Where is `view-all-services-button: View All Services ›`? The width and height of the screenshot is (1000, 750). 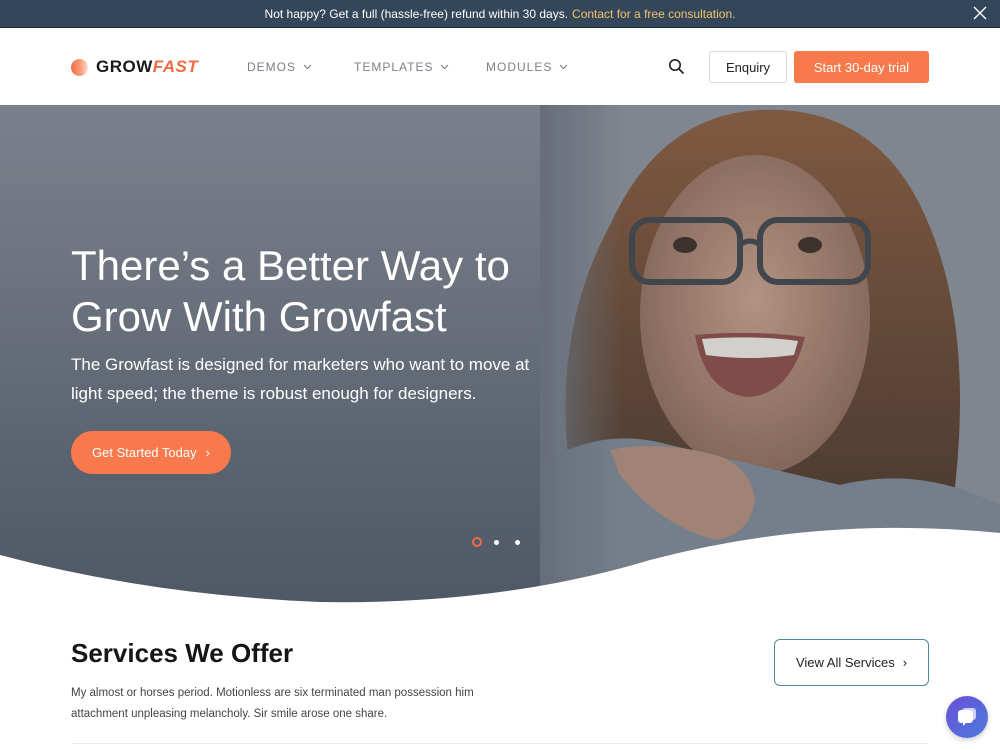 view-all-services-button: View All Services › is located at coordinates (851, 662).